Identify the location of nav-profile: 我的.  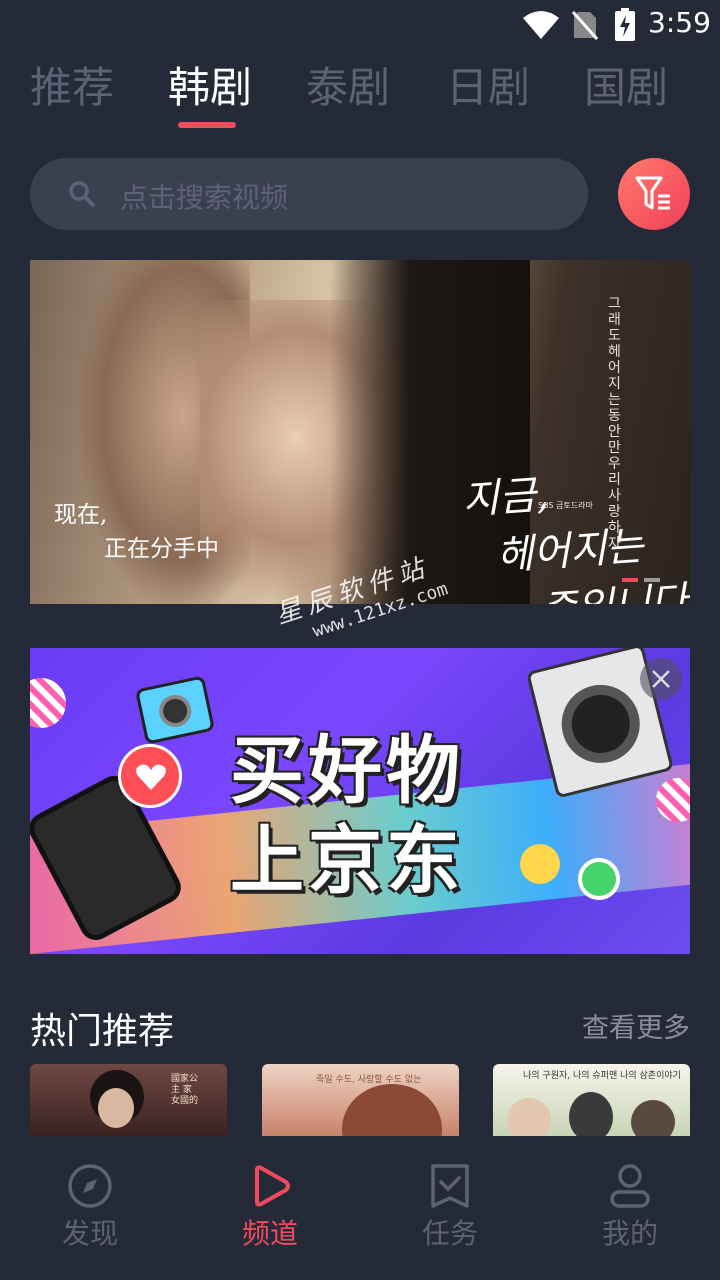
(630, 1207).